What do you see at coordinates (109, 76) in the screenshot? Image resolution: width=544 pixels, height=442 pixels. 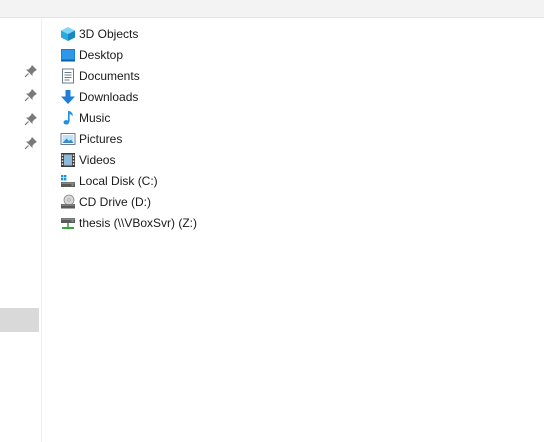 I see `item-label: Documents` at bounding box center [109, 76].